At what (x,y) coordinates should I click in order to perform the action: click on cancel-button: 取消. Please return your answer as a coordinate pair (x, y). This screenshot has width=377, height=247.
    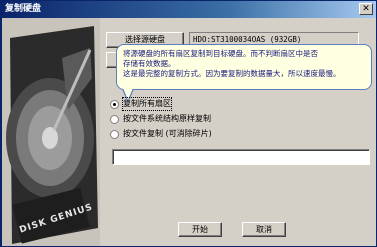
    Looking at the image, I should click on (264, 229).